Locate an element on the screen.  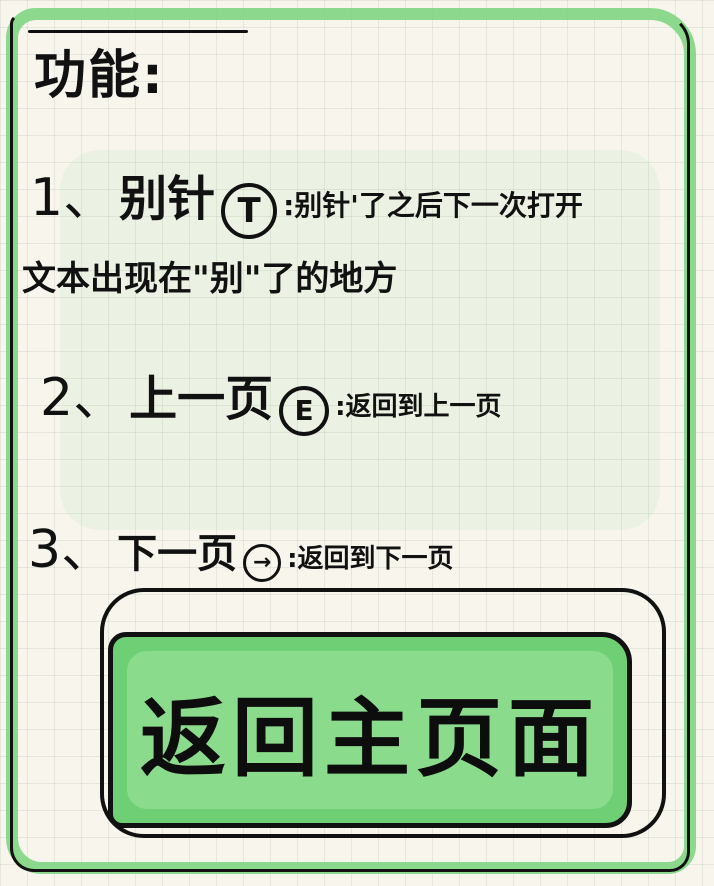
feature-item-pin-continued: 文本出现在"别"了的地方 is located at coordinates (209, 279).